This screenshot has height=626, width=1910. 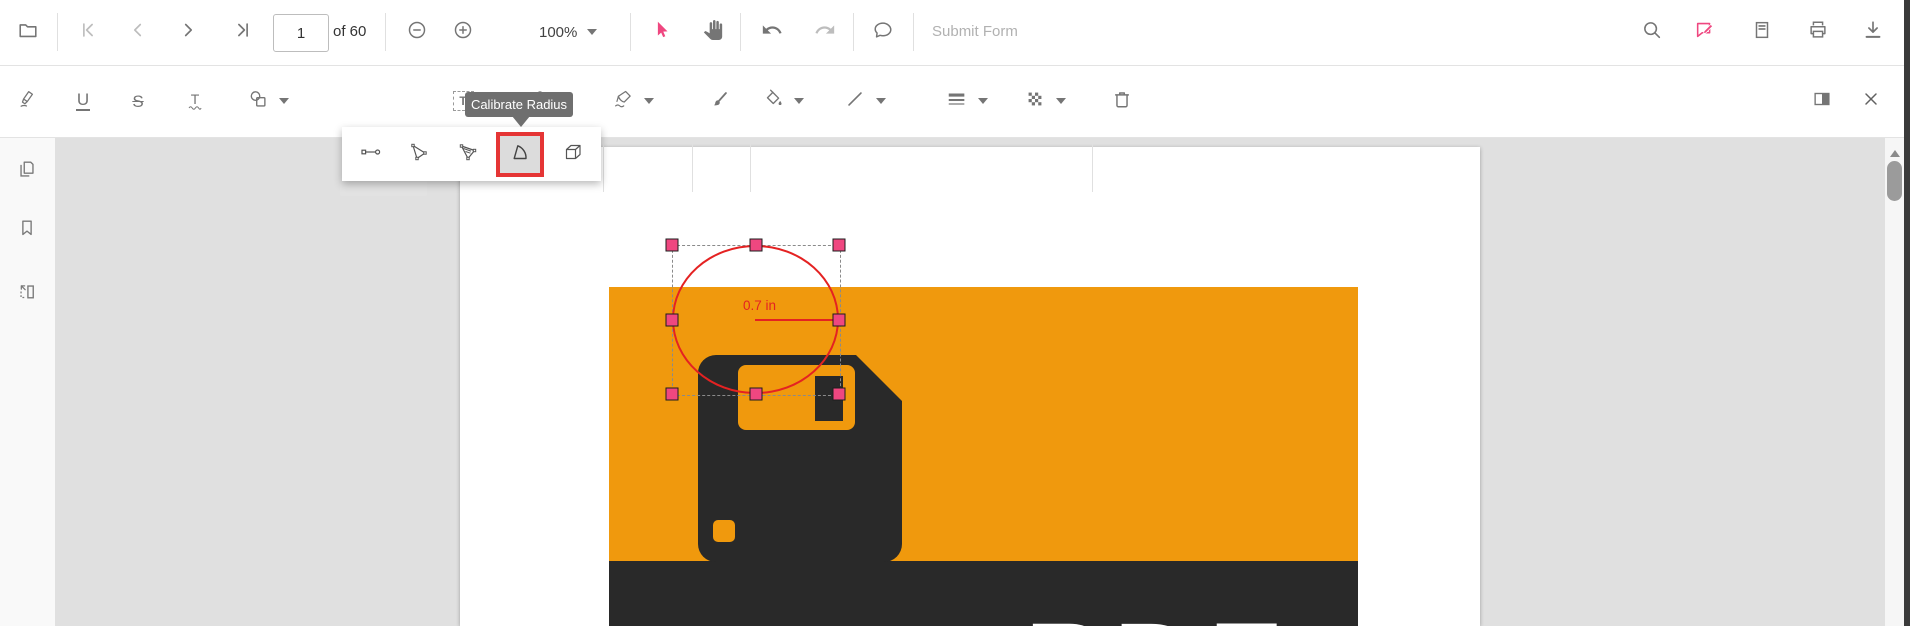 I want to click on organize-pages-icon, so click(x=27, y=294).